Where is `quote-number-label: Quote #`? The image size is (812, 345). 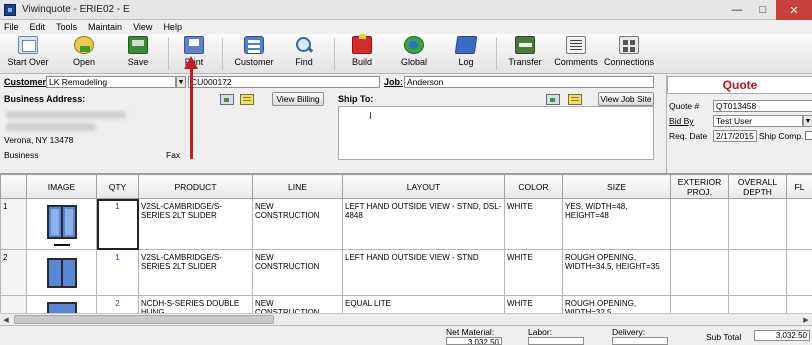
quote-number-label: Quote # is located at coordinates (684, 106).